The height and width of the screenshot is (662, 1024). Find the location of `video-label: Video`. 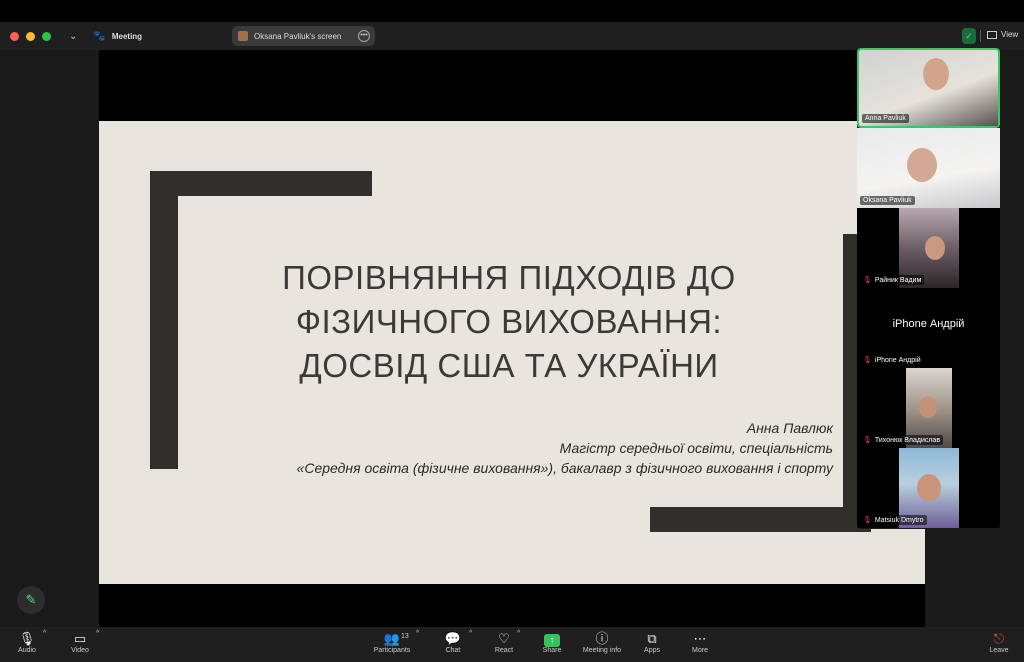

video-label: Video is located at coordinates (80, 650).